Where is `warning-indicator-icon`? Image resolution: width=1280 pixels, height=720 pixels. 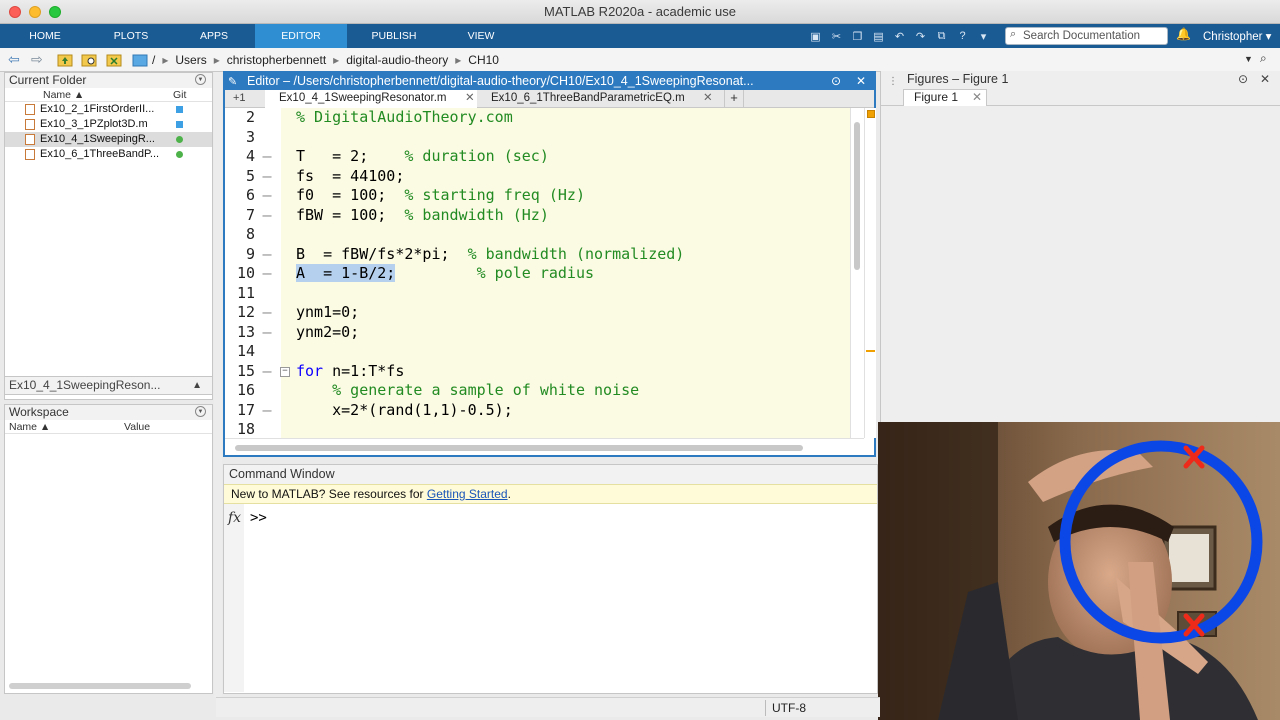 warning-indicator-icon is located at coordinates (871, 114).